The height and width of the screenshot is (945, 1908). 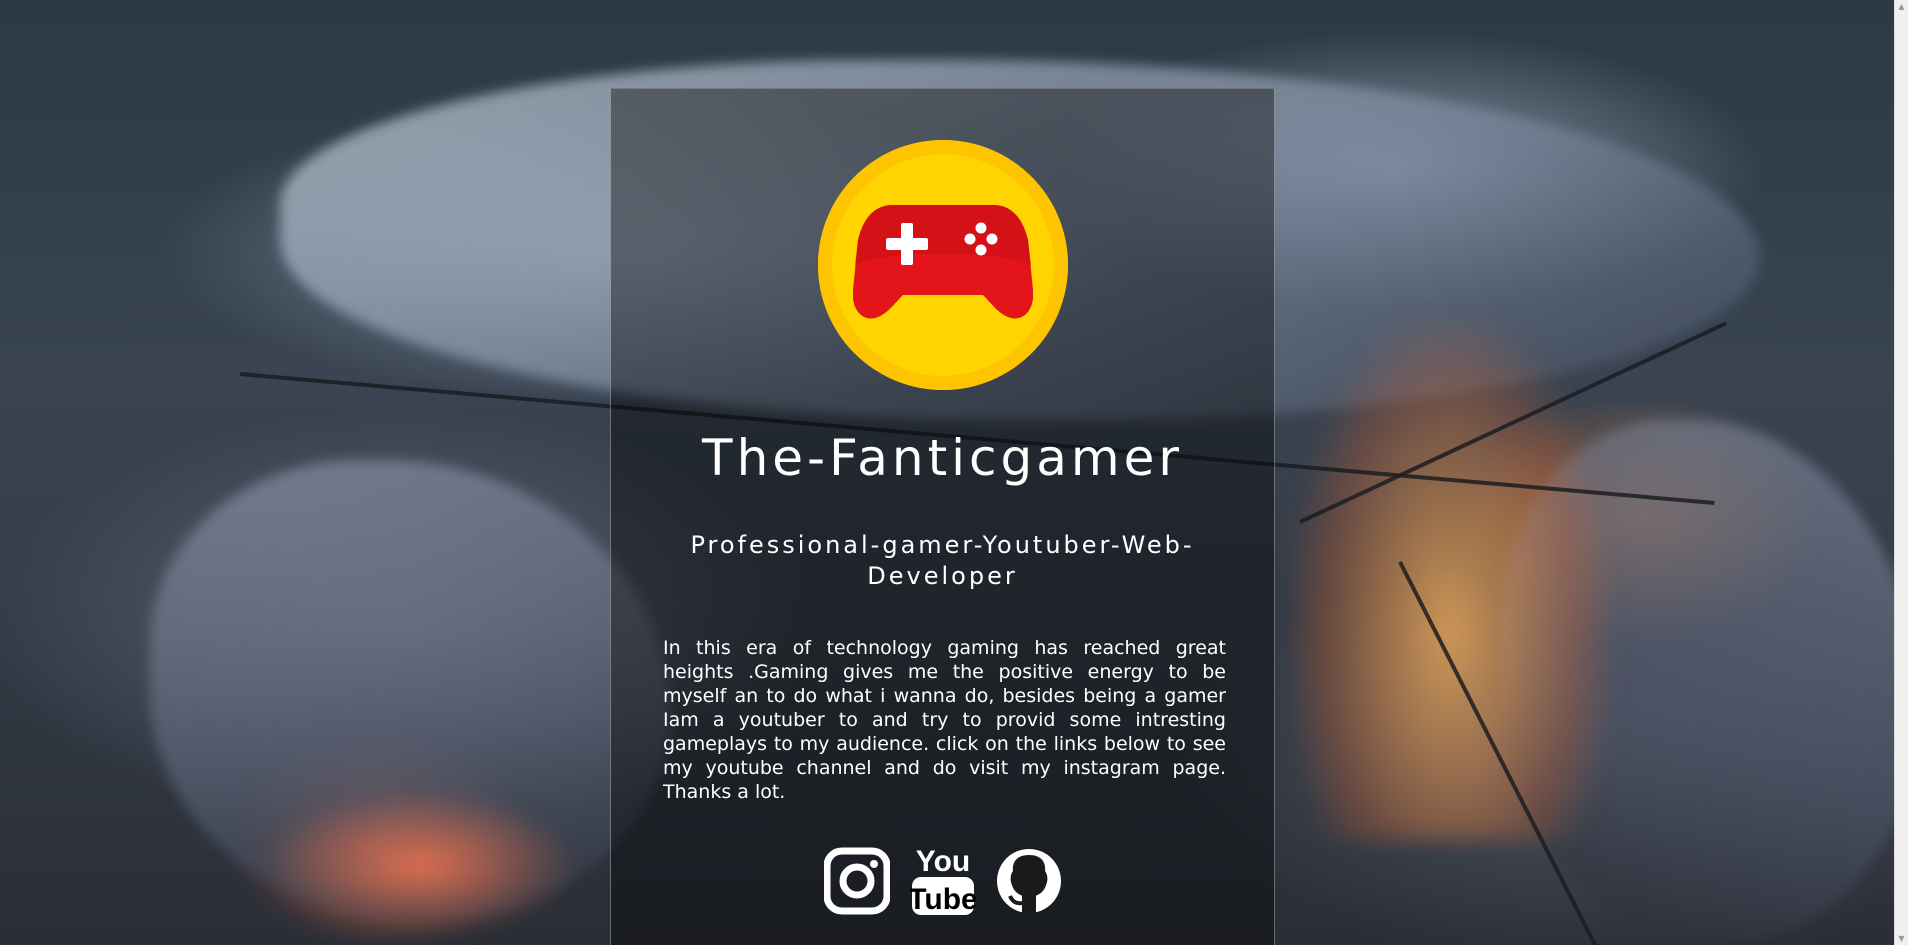 I want to click on github-icon, so click(x=1028, y=881).